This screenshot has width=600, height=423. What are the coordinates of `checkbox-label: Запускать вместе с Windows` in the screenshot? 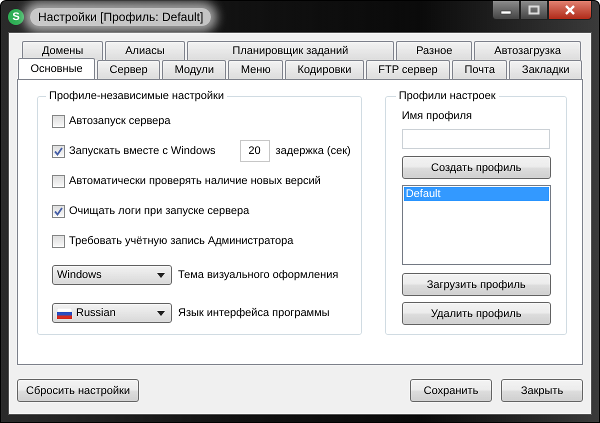 It's located at (142, 151).